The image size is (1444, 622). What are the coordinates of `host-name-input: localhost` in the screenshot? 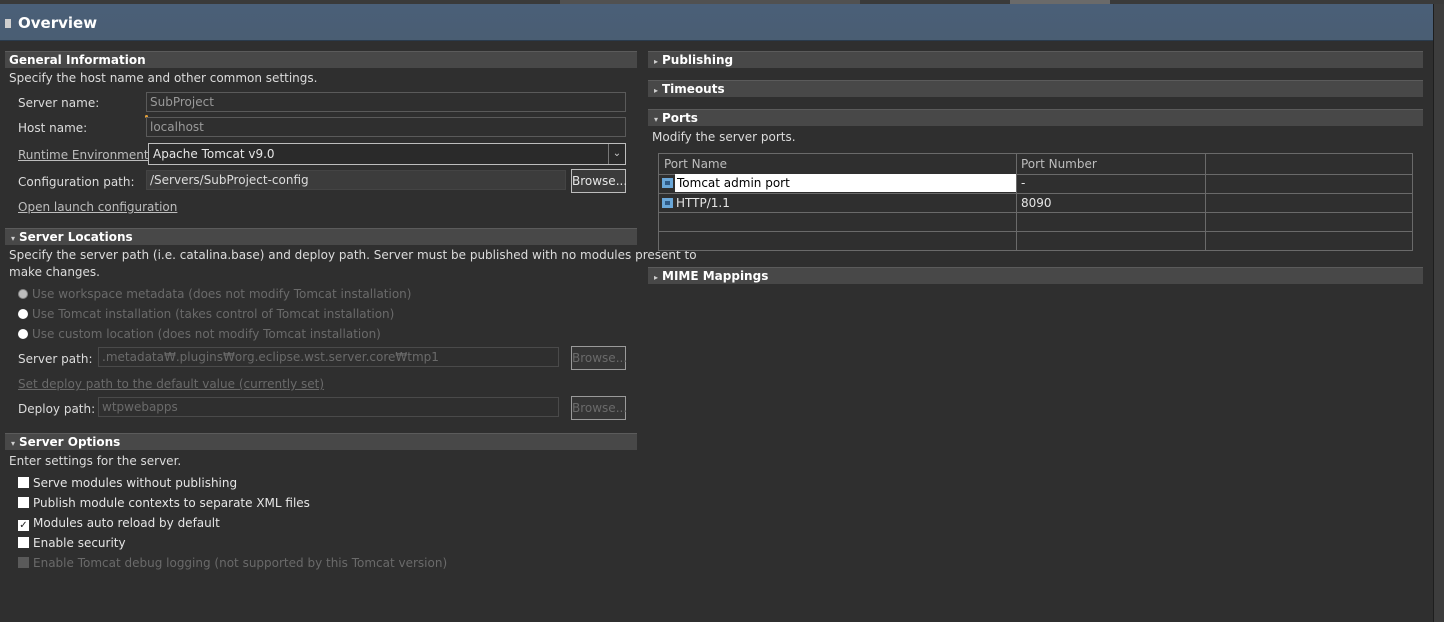 It's located at (386, 127).